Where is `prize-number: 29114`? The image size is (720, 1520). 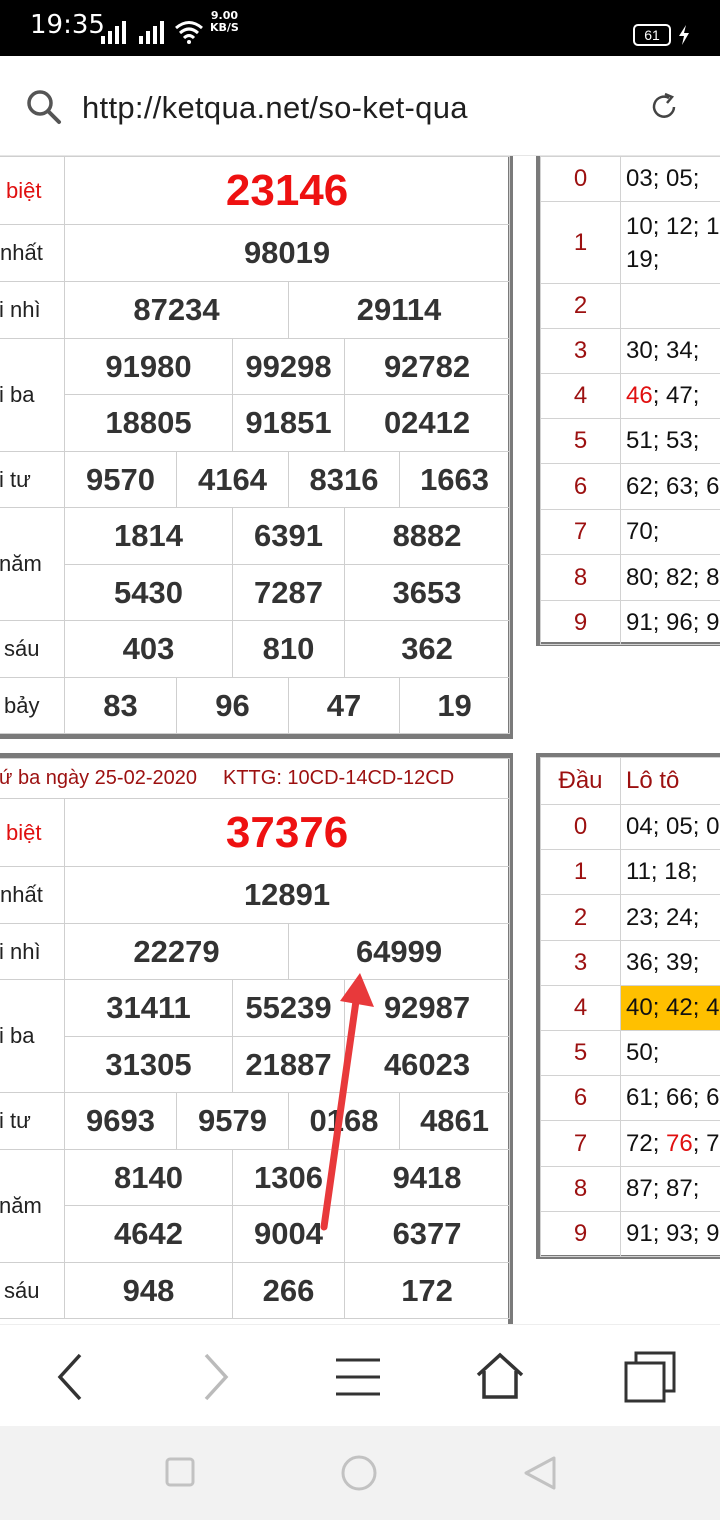 prize-number: 29114 is located at coordinates (399, 310).